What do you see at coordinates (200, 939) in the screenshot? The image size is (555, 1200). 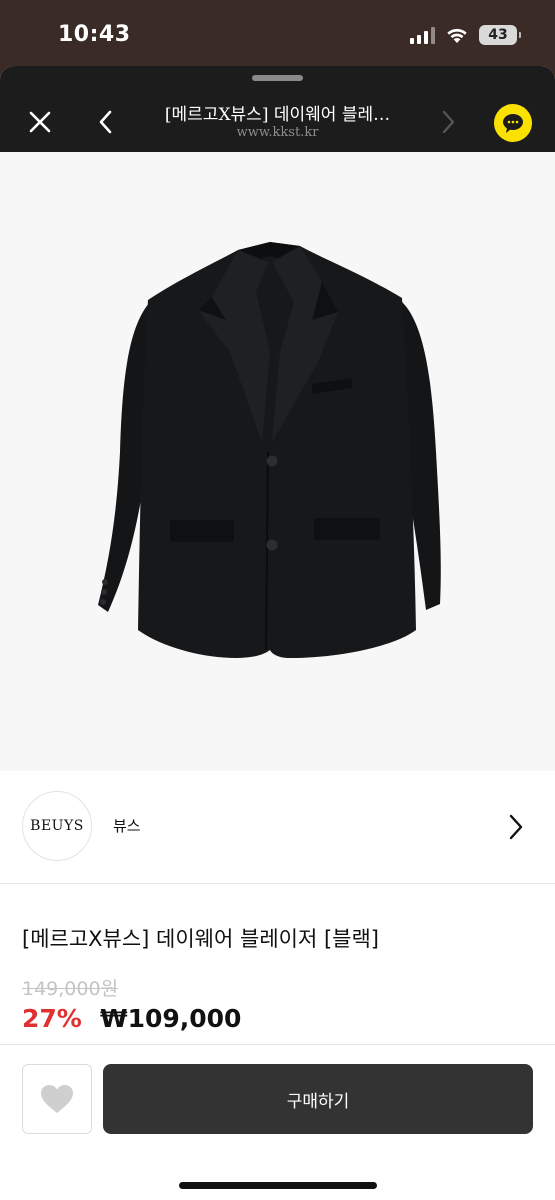 I see `product-name: [메르고X뷰스] 데이웨어 블레이저 [블랙]` at bounding box center [200, 939].